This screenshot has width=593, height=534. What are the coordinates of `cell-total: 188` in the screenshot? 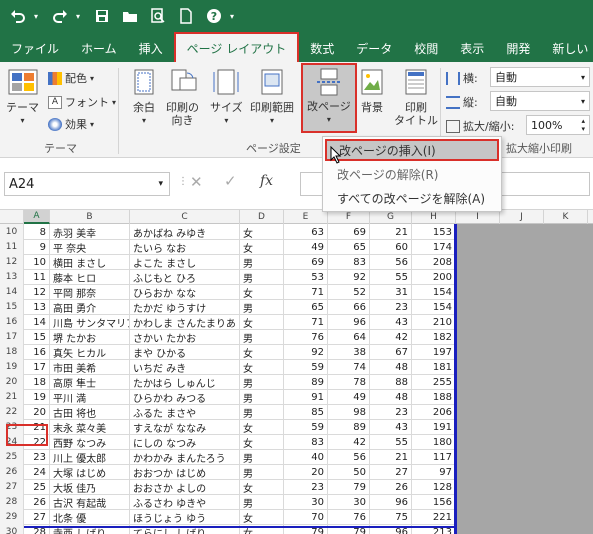 It's located at (434, 397).